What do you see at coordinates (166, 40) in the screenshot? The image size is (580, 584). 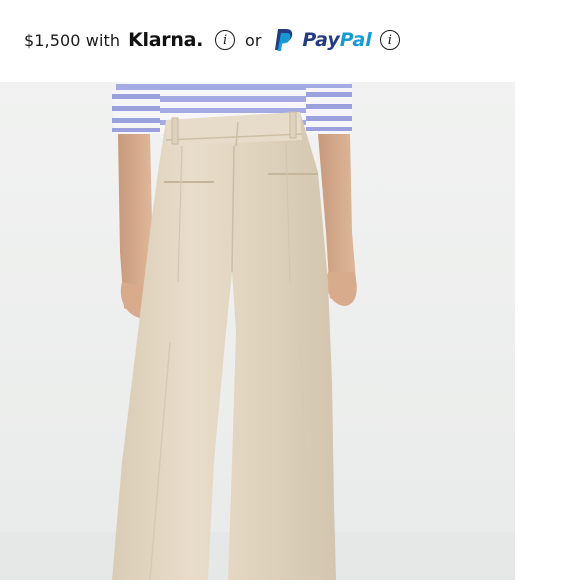 I see `klarna-logo: Klarna.` at bounding box center [166, 40].